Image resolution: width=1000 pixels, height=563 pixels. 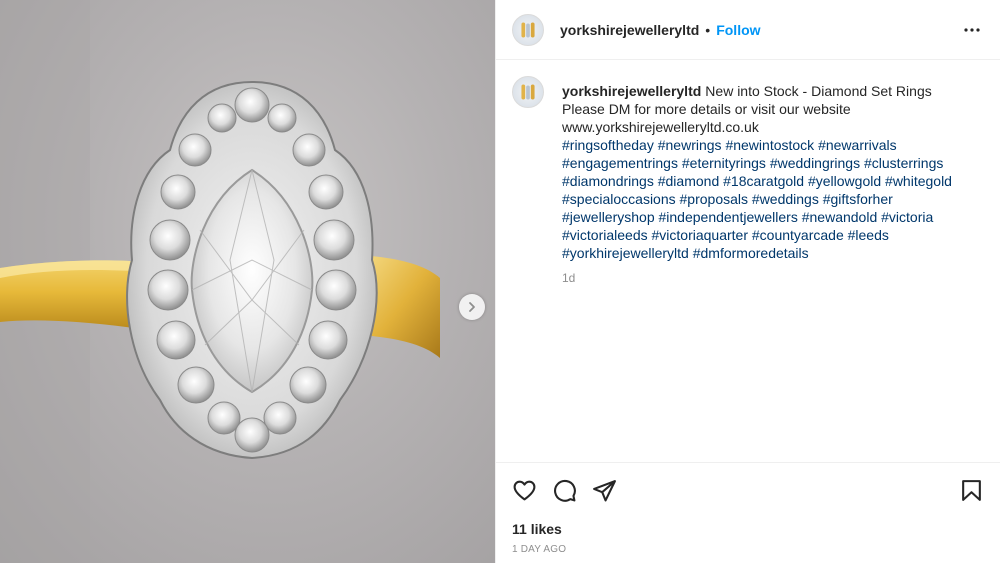 What do you see at coordinates (857, 145) in the screenshot?
I see `hashtag-link: #newarrivals` at bounding box center [857, 145].